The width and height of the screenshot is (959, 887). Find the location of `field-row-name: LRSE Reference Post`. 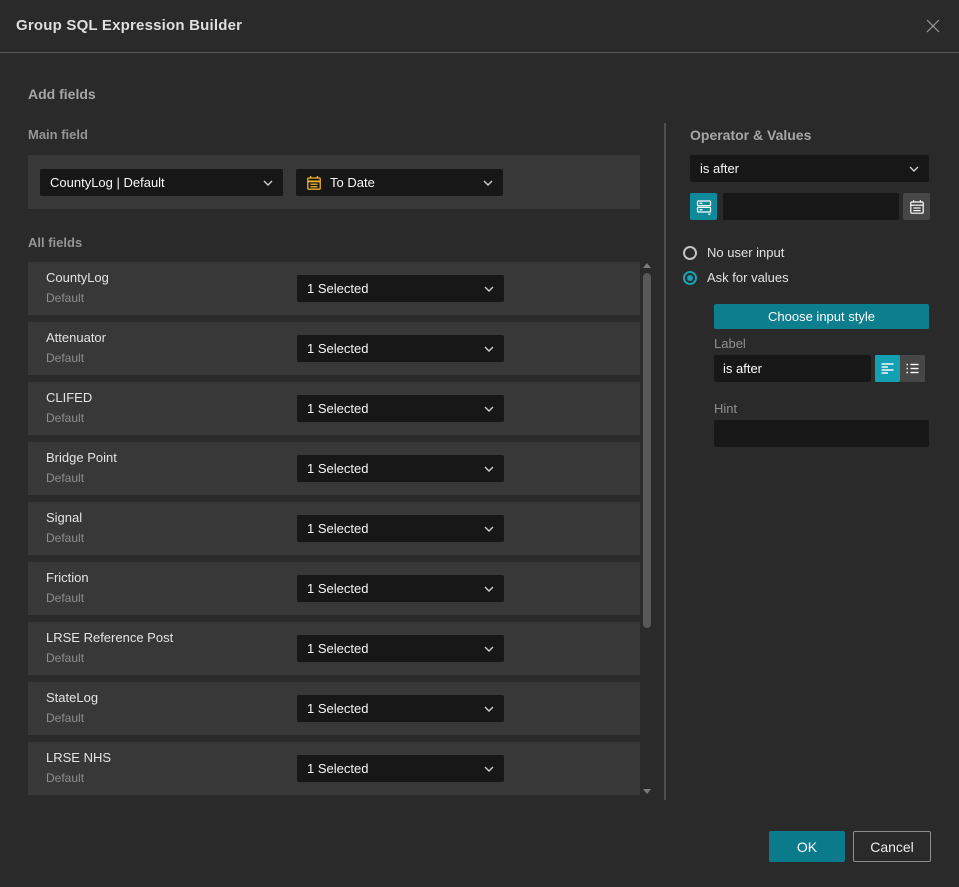

field-row-name: LRSE Reference Post is located at coordinates (110, 637).